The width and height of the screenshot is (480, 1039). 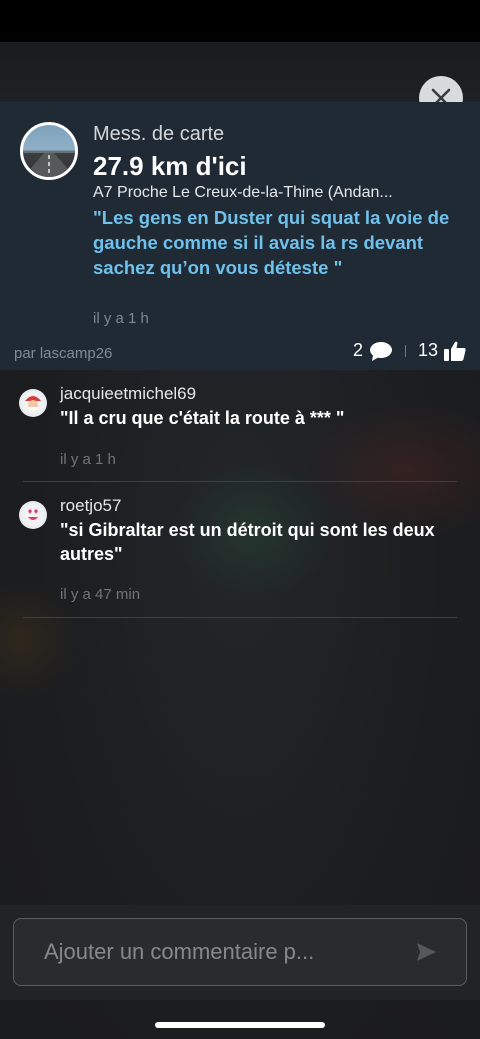 I want to click on comment-count: 2, so click(x=357, y=350).